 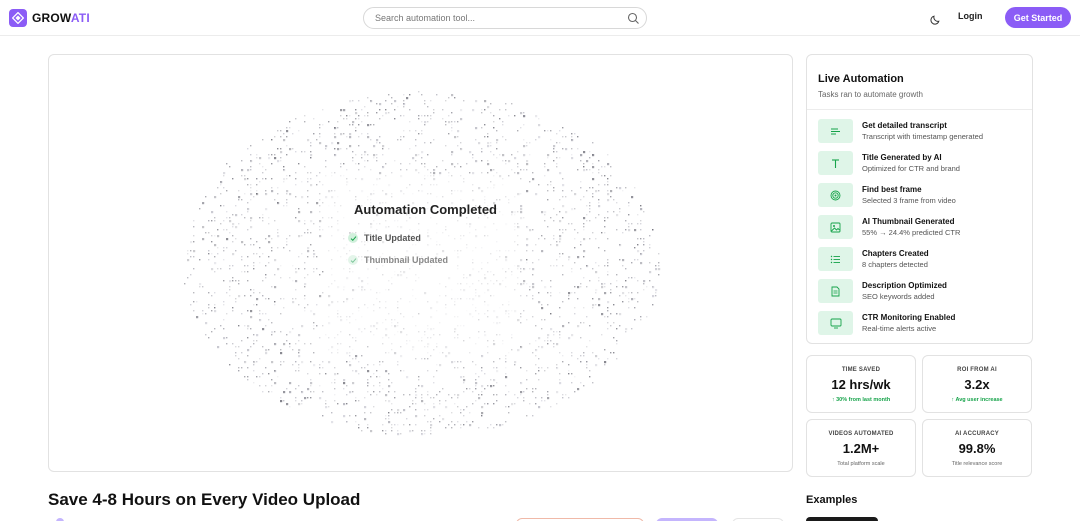 I want to click on moon-icon, so click(x=936, y=18).